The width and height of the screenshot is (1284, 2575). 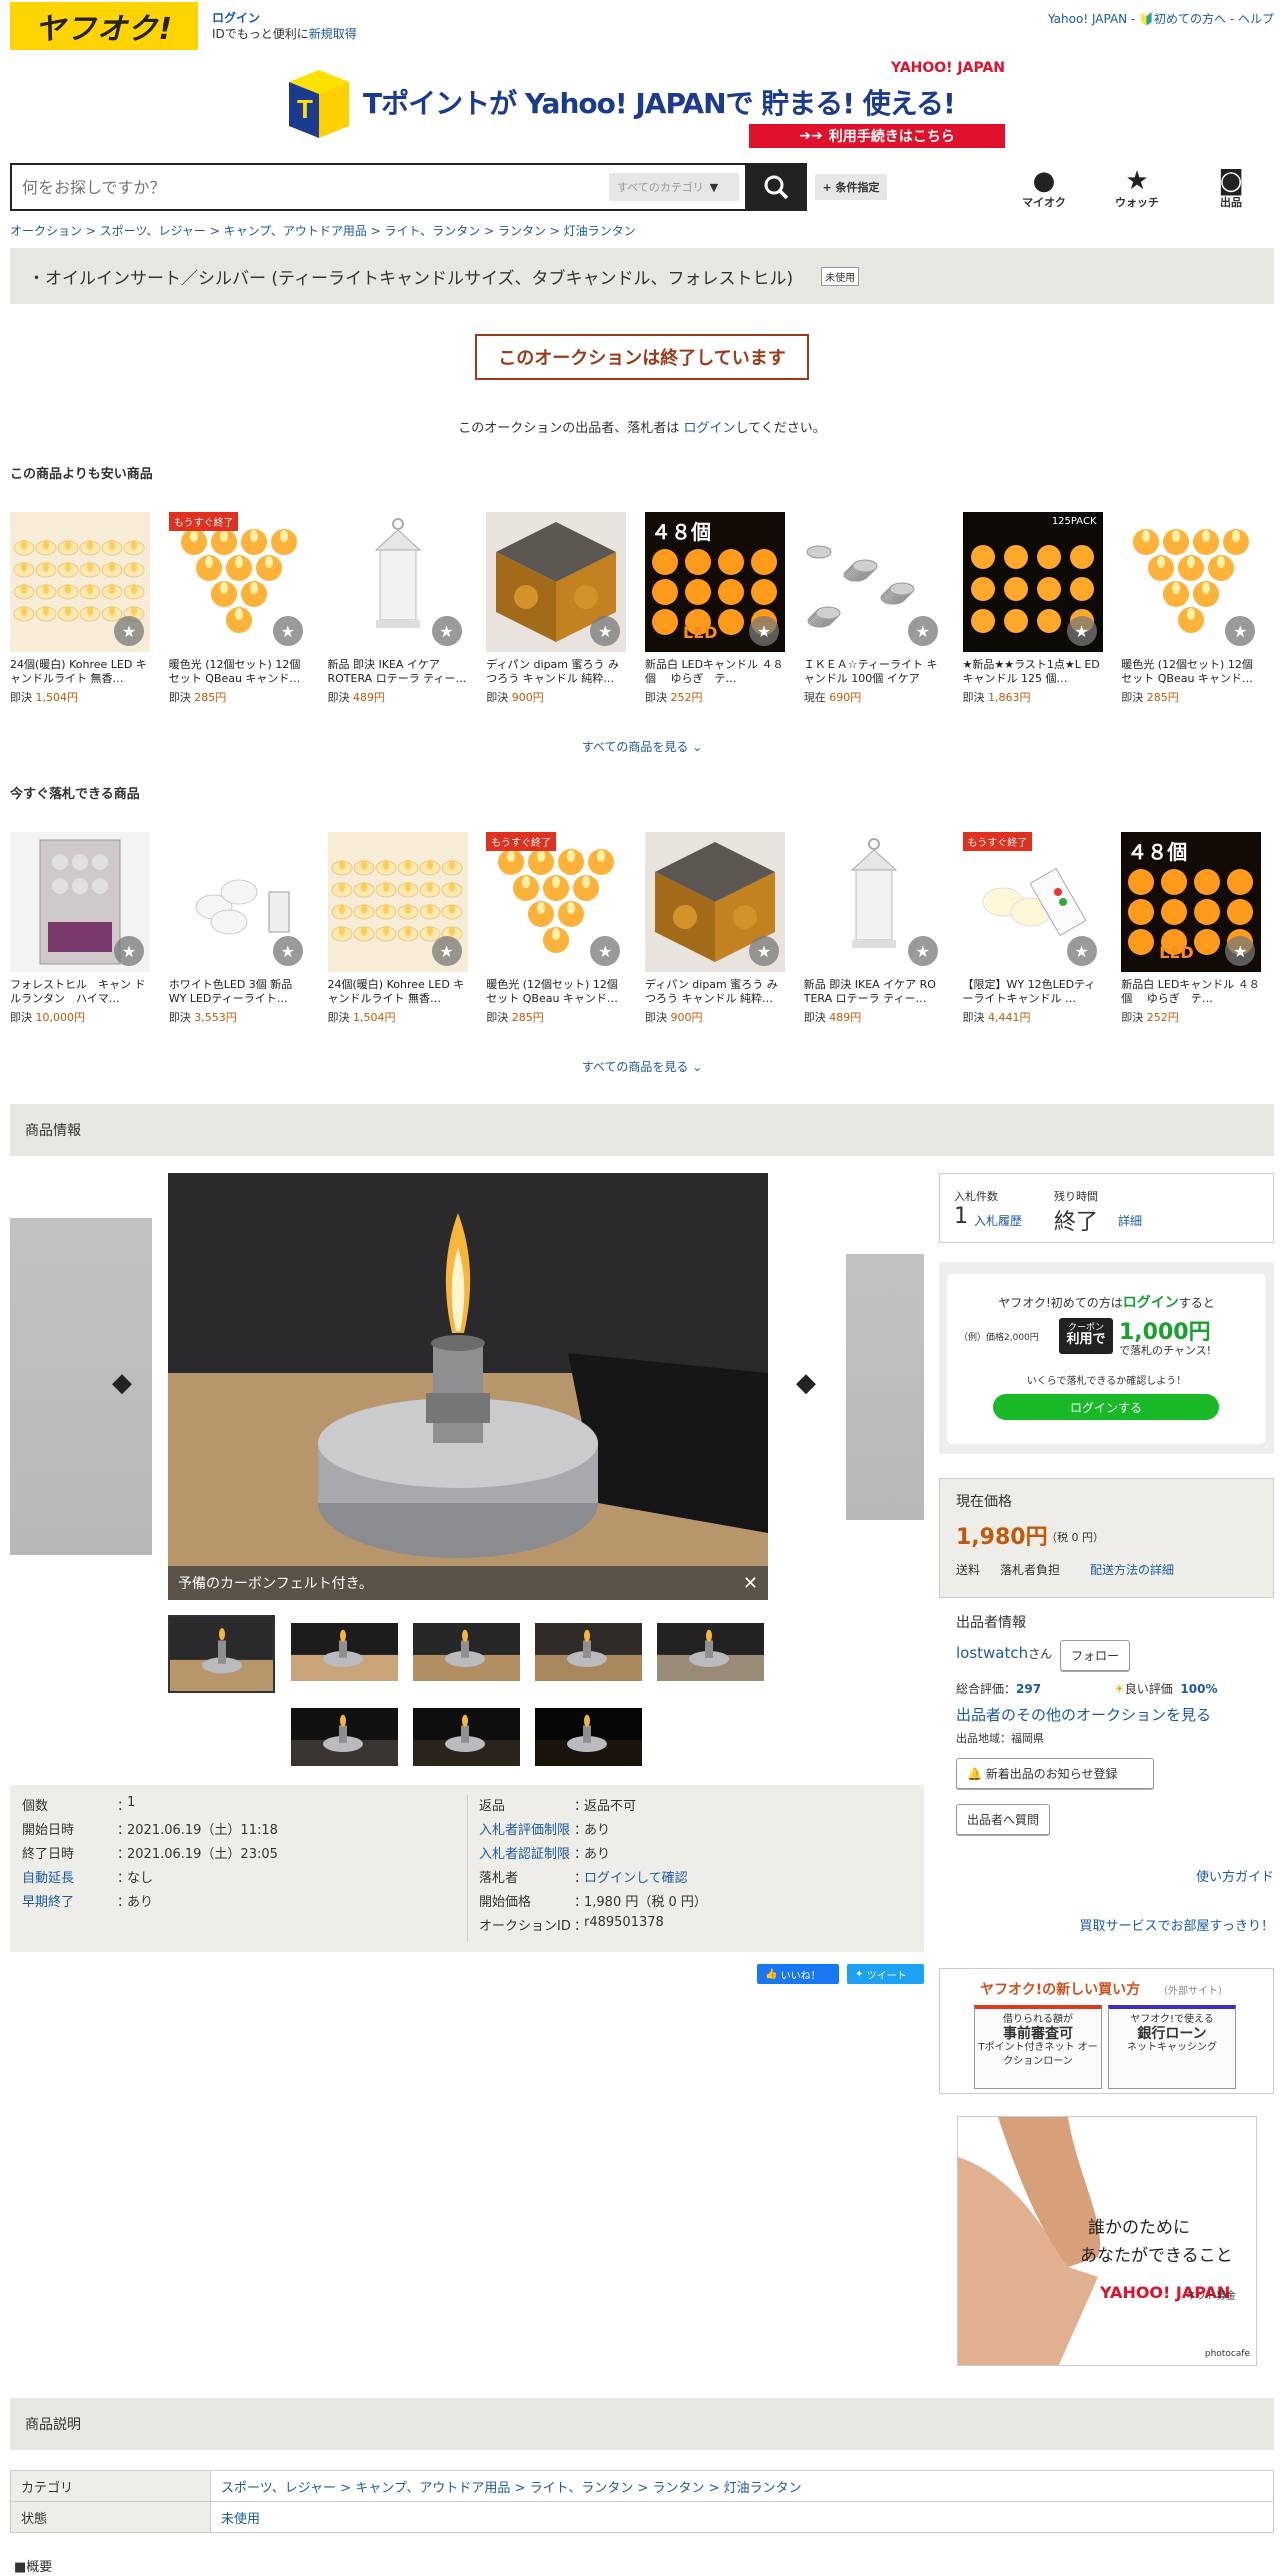 I want to click on tweet-button: ✦ ツイート, so click(x=885, y=1974).